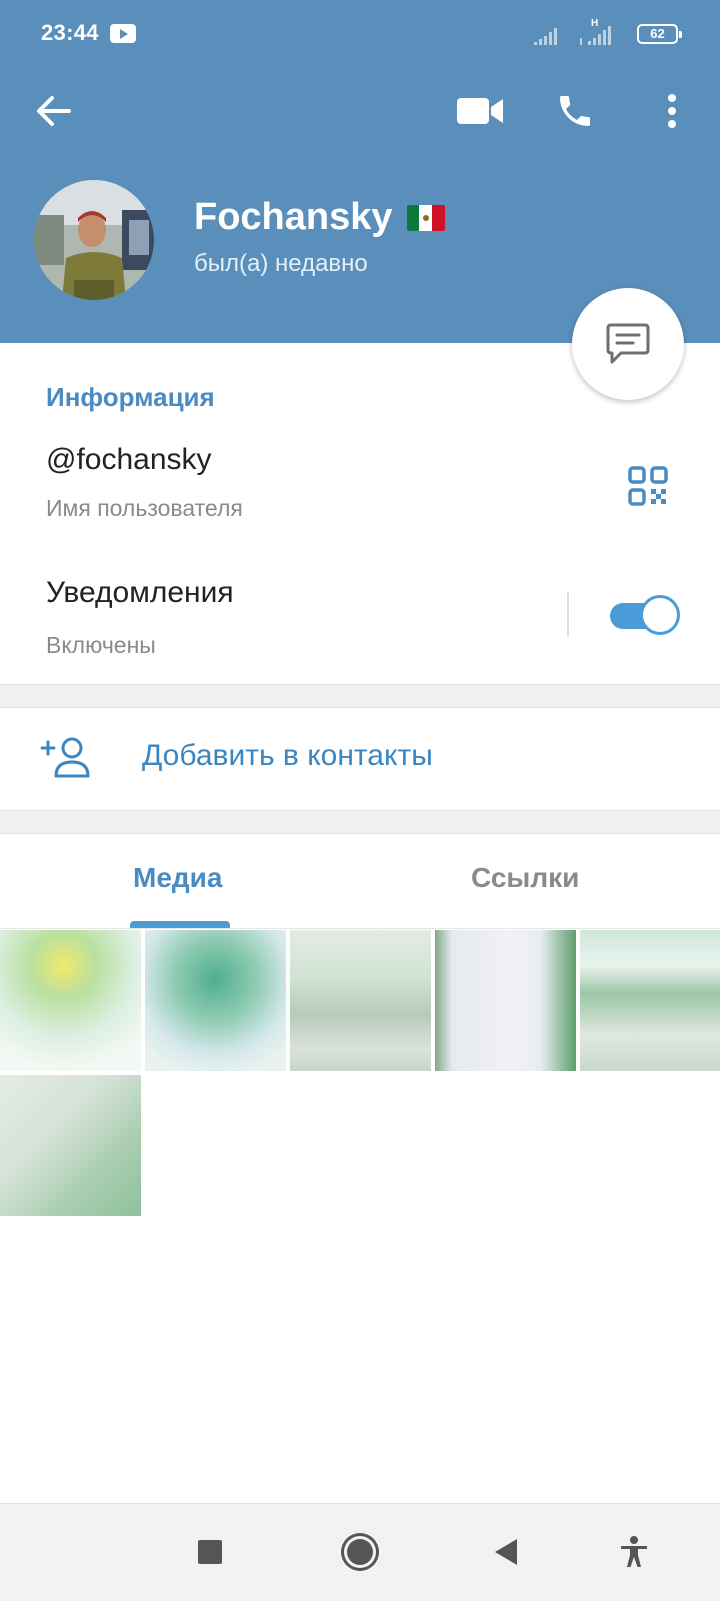 The width and height of the screenshot is (720, 1601). What do you see at coordinates (360, 35) in the screenshot?
I see `status-bar: 23:44 H 62` at bounding box center [360, 35].